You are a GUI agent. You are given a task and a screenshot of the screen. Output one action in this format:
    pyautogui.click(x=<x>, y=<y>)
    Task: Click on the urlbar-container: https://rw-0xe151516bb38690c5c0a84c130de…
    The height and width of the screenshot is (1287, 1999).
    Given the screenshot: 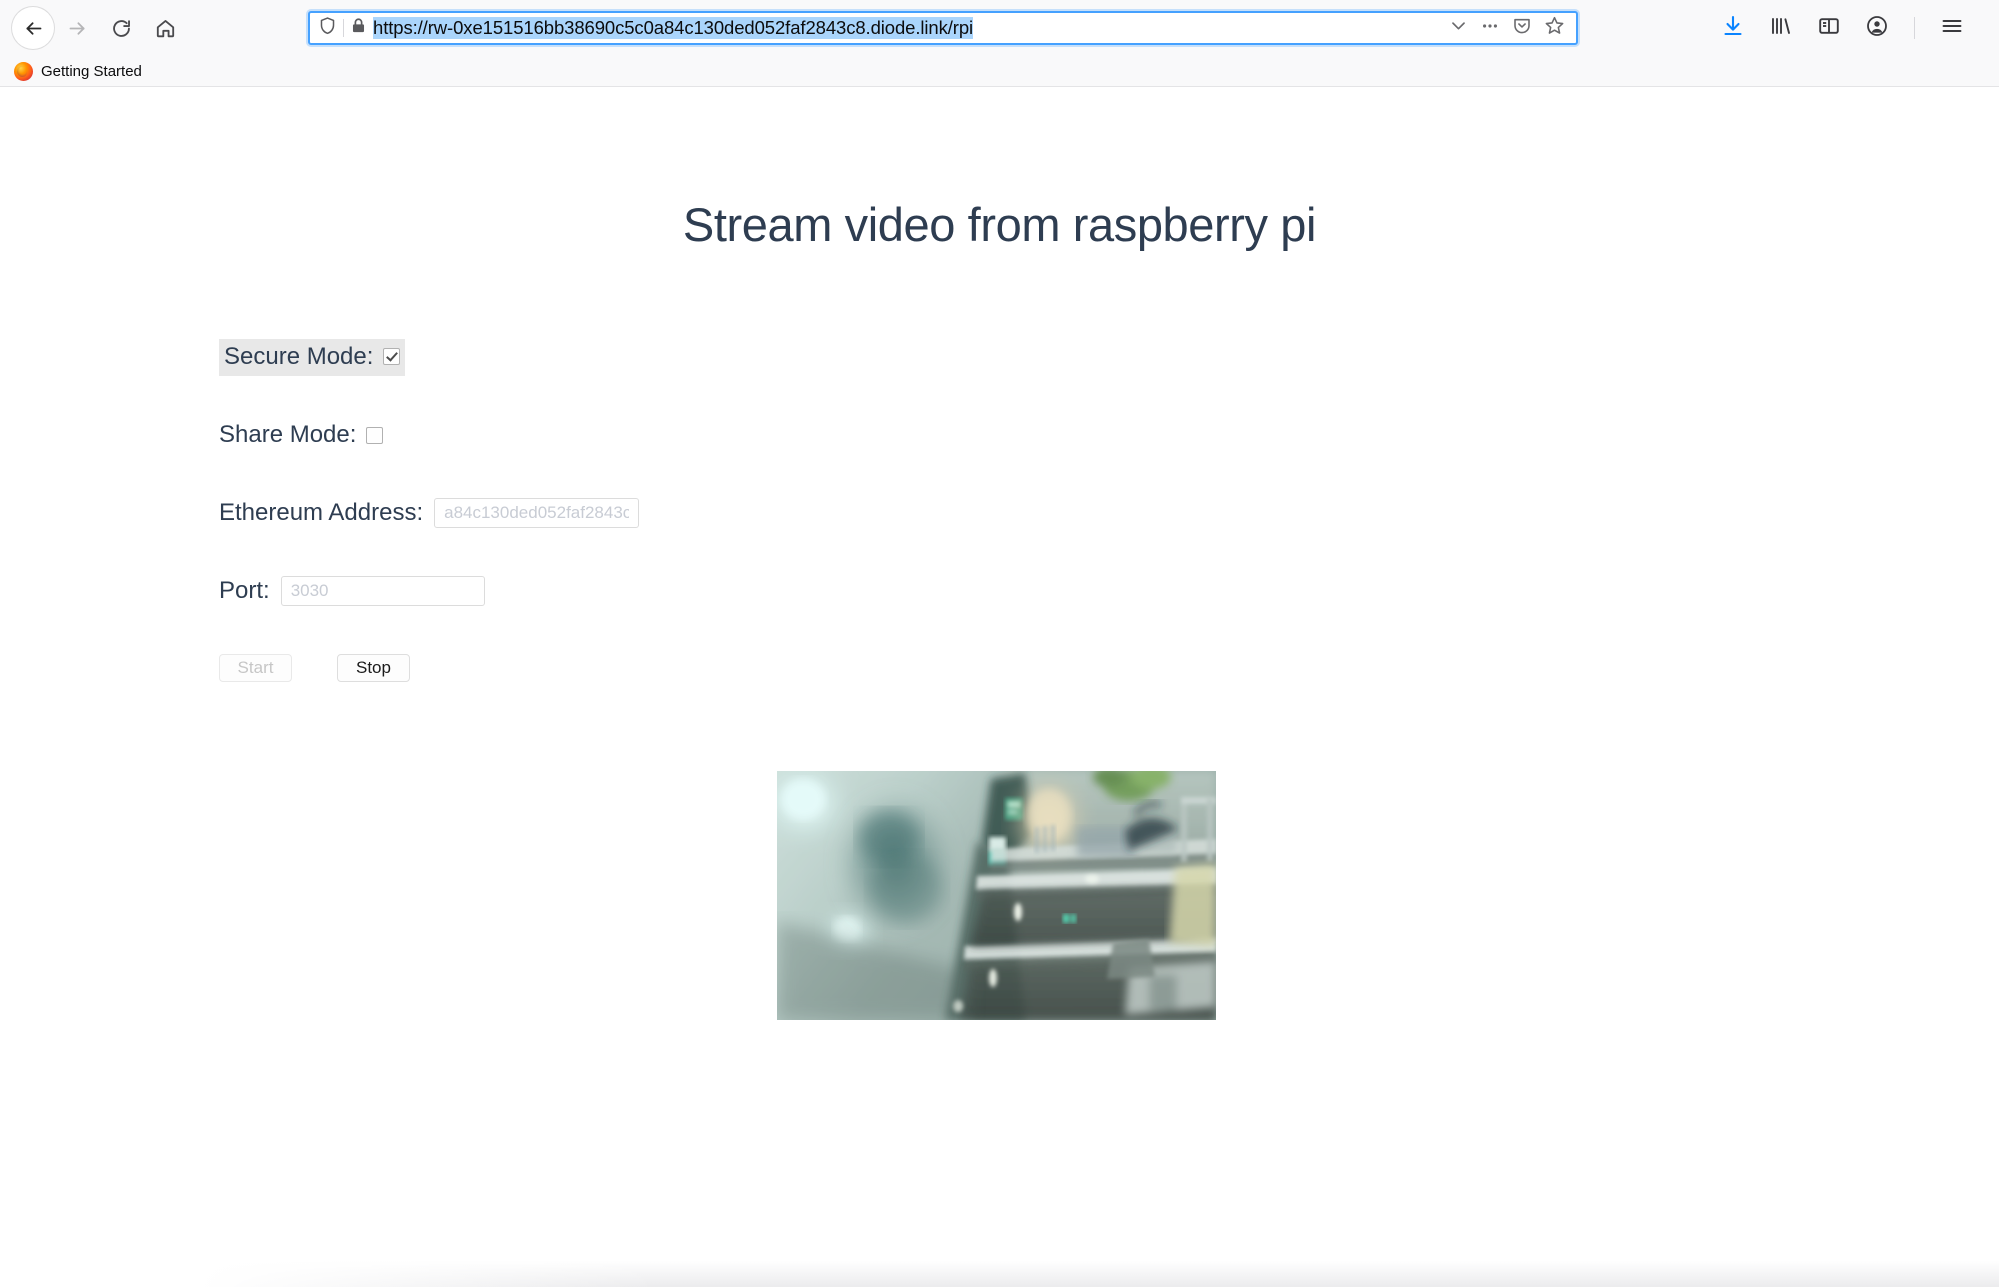 What is the action you would take?
    pyautogui.click(x=943, y=28)
    